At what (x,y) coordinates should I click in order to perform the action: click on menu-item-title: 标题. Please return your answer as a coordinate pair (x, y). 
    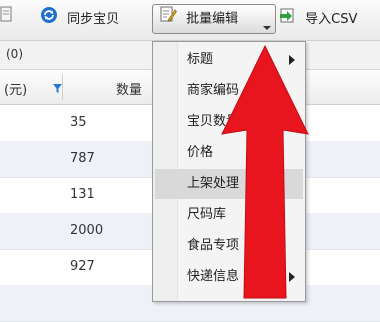
    Looking at the image, I should click on (229, 60).